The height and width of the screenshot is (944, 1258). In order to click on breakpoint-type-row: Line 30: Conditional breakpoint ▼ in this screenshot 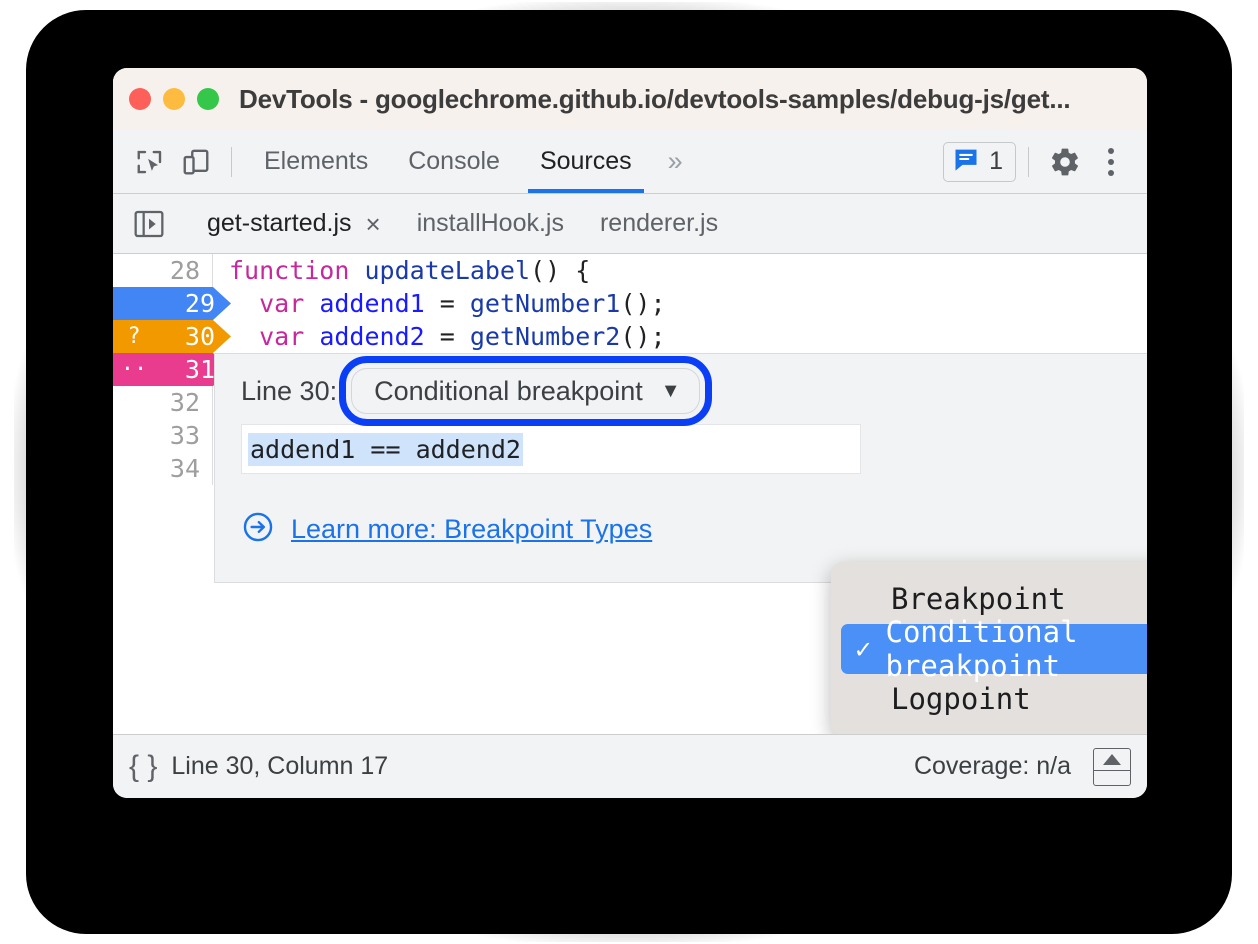, I will do `click(681, 390)`.